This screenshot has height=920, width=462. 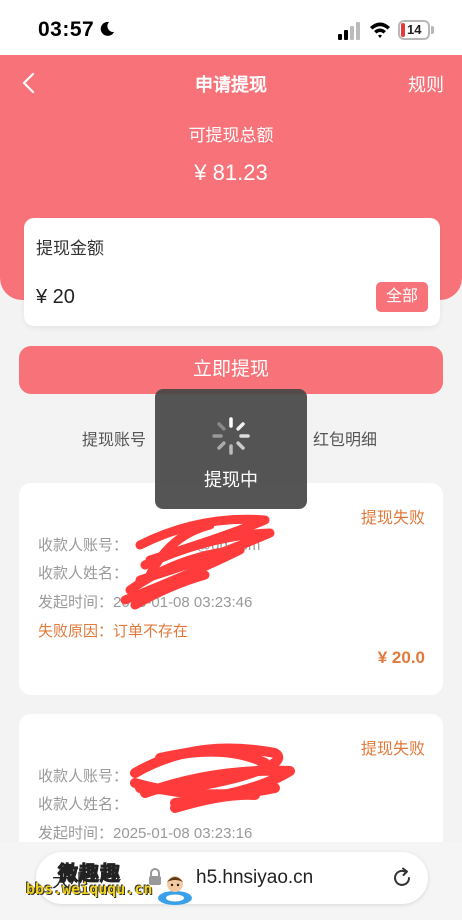 What do you see at coordinates (228, 545) in the screenshot?
I see `record-account-value: @qq.com` at bounding box center [228, 545].